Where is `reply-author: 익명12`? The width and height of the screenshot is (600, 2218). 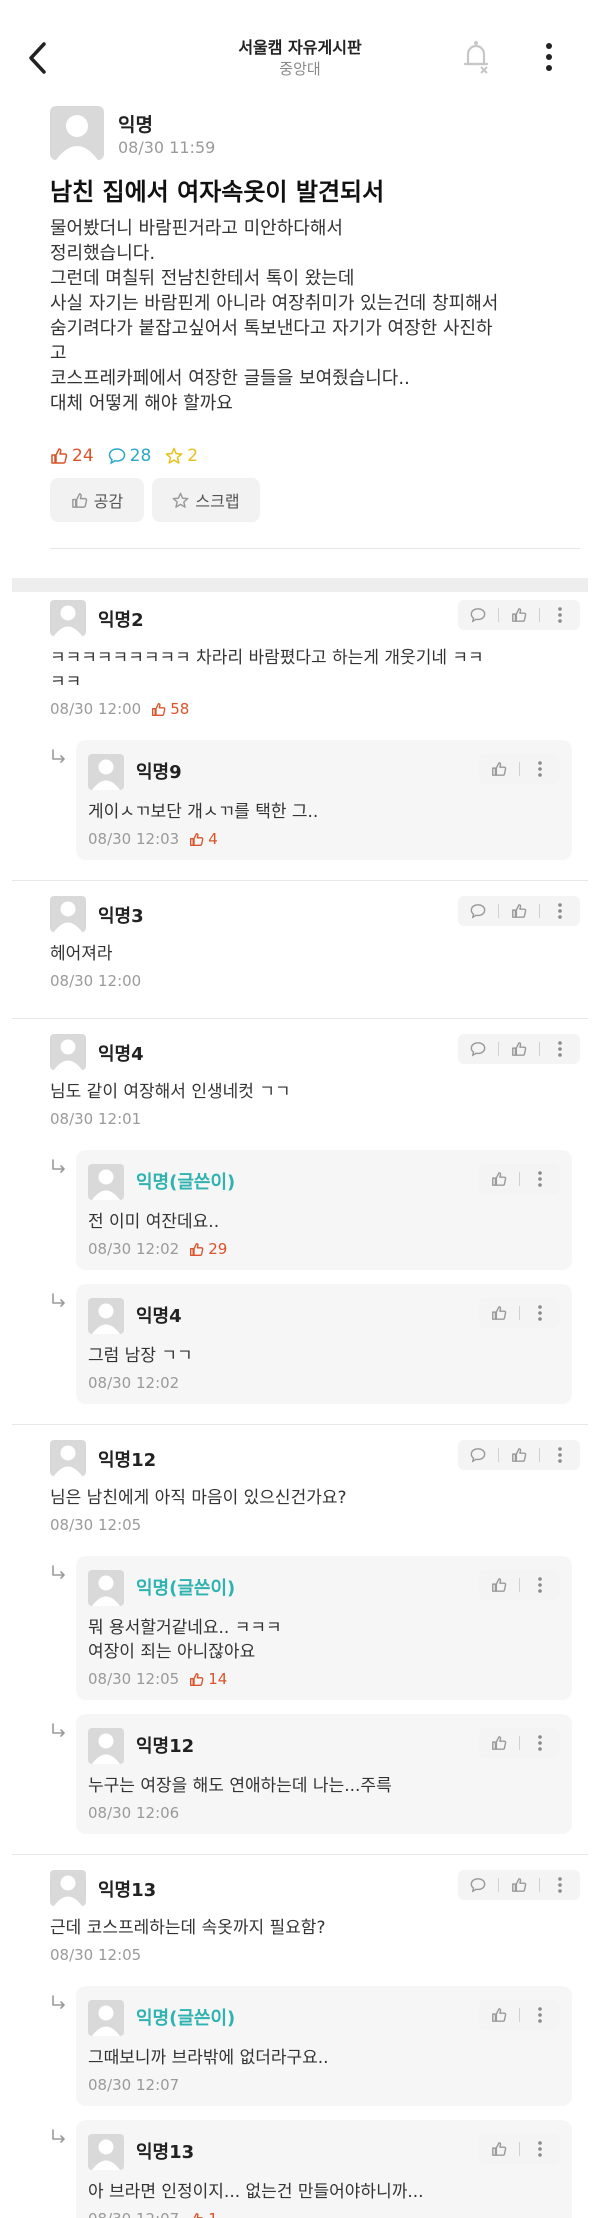
reply-author: 익명12 is located at coordinates (165, 1746).